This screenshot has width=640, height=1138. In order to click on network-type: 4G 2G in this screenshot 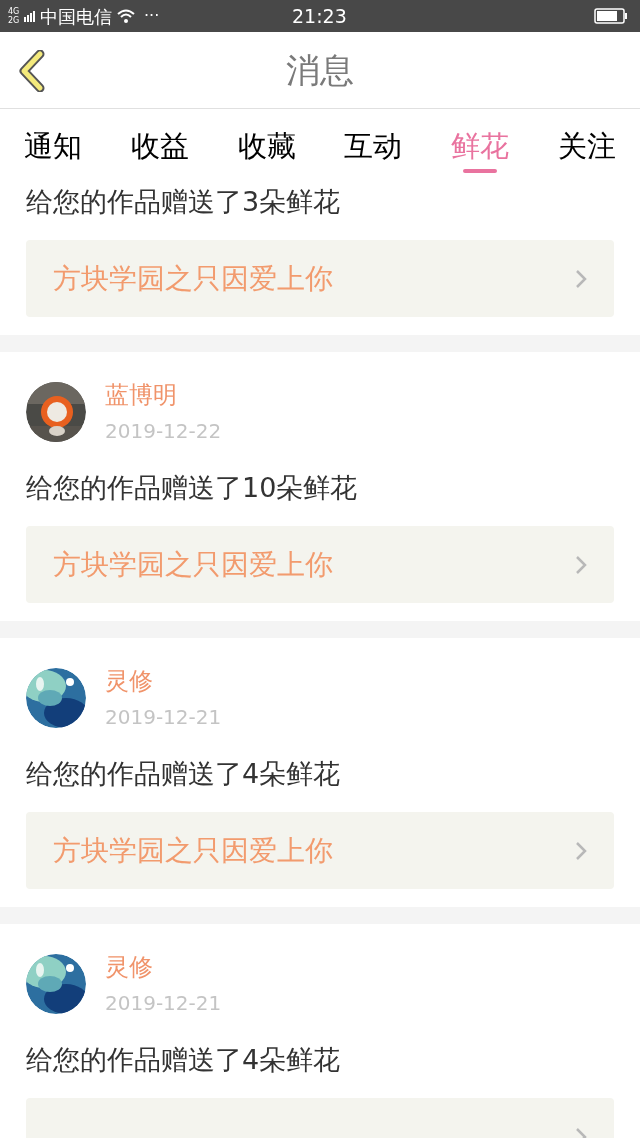, I will do `click(14, 16)`.